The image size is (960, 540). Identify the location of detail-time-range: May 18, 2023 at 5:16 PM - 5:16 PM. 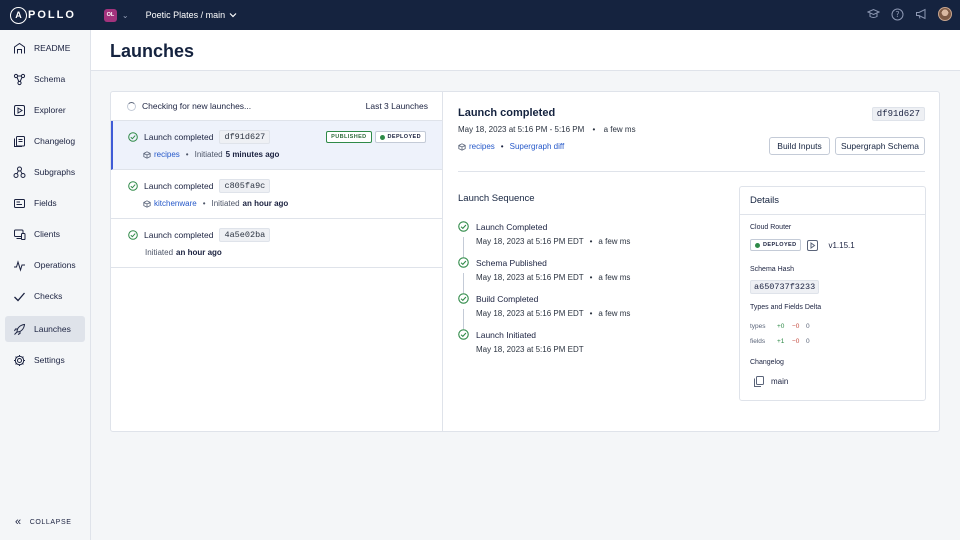
(521, 129).